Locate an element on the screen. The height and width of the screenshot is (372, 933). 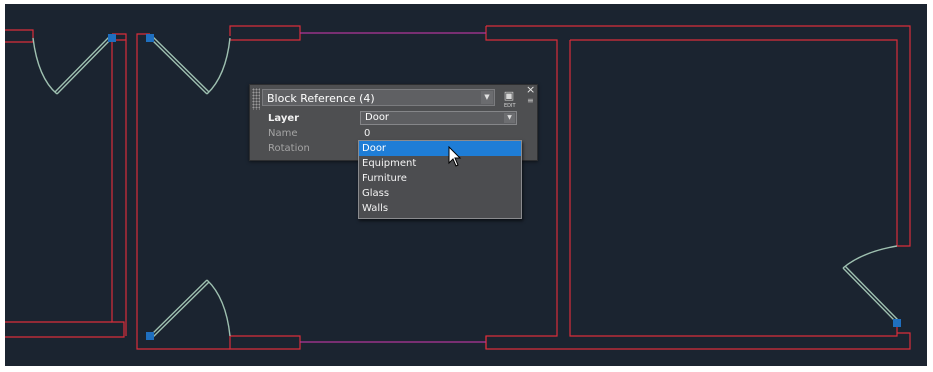
dropdown-option-door: Door is located at coordinates (440, 148).